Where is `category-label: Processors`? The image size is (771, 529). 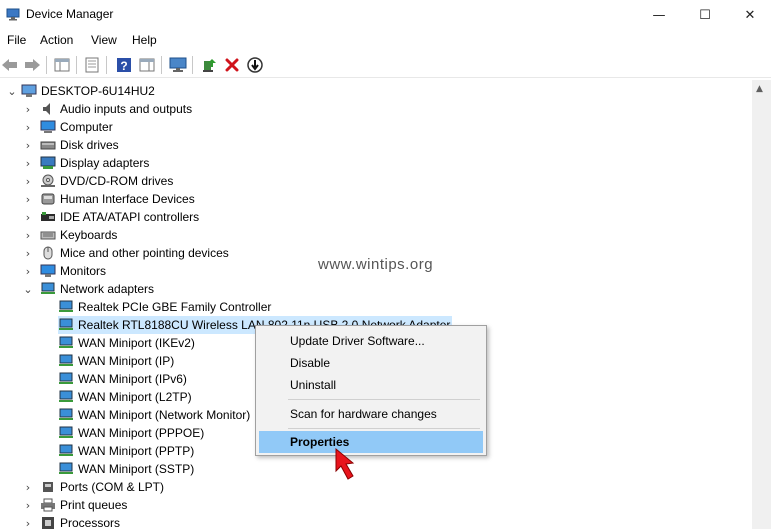 category-label: Processors is located at coordinates (90, 522).